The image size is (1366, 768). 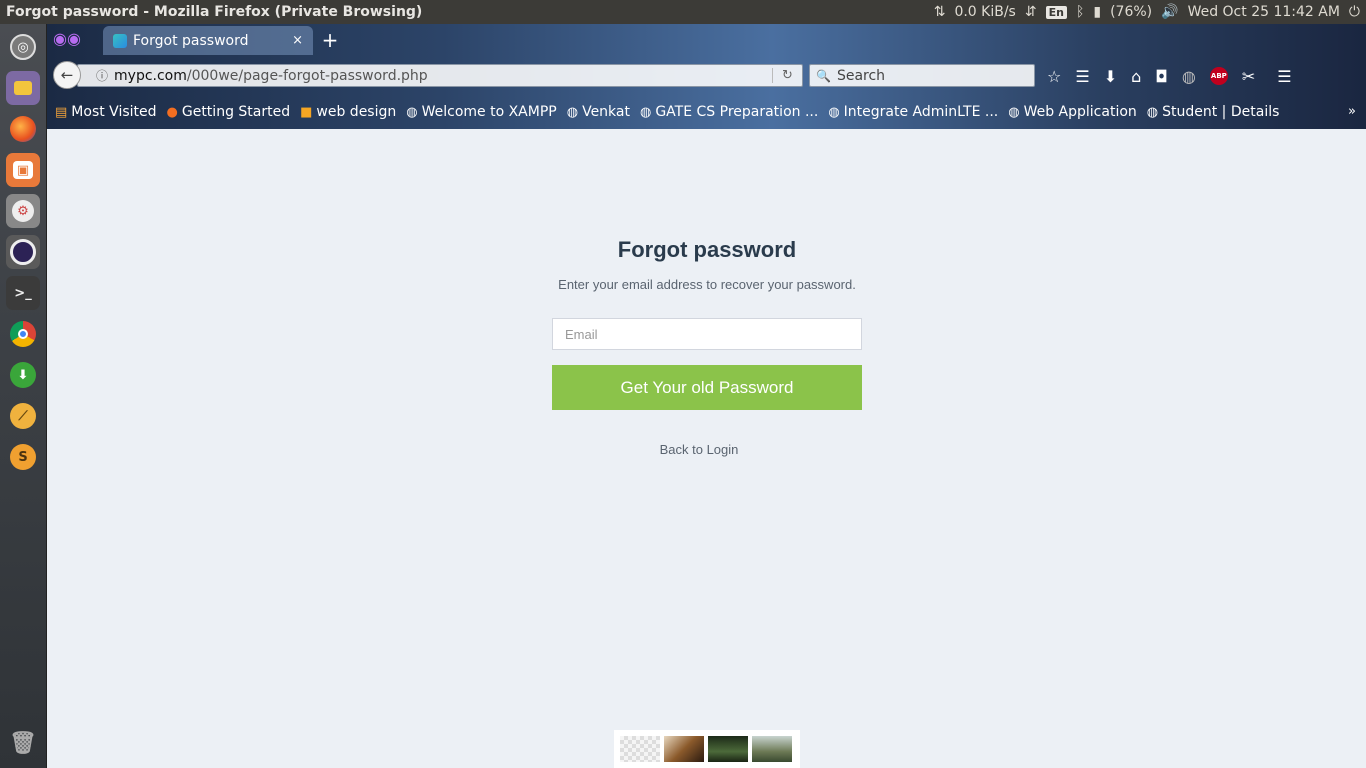 What do you see at coordinates (23, 252) in the screenshot?
I see `eclipse-icon` at bounding box center [23, 252].